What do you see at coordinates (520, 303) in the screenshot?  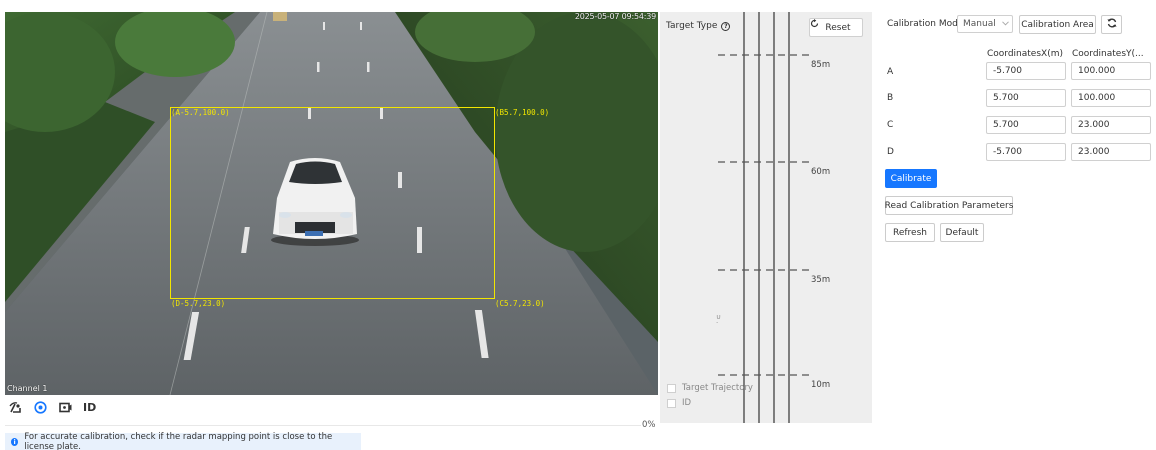 I see `corner-label-c: (C5.7,23.0)` at bounding box center [520, 303].